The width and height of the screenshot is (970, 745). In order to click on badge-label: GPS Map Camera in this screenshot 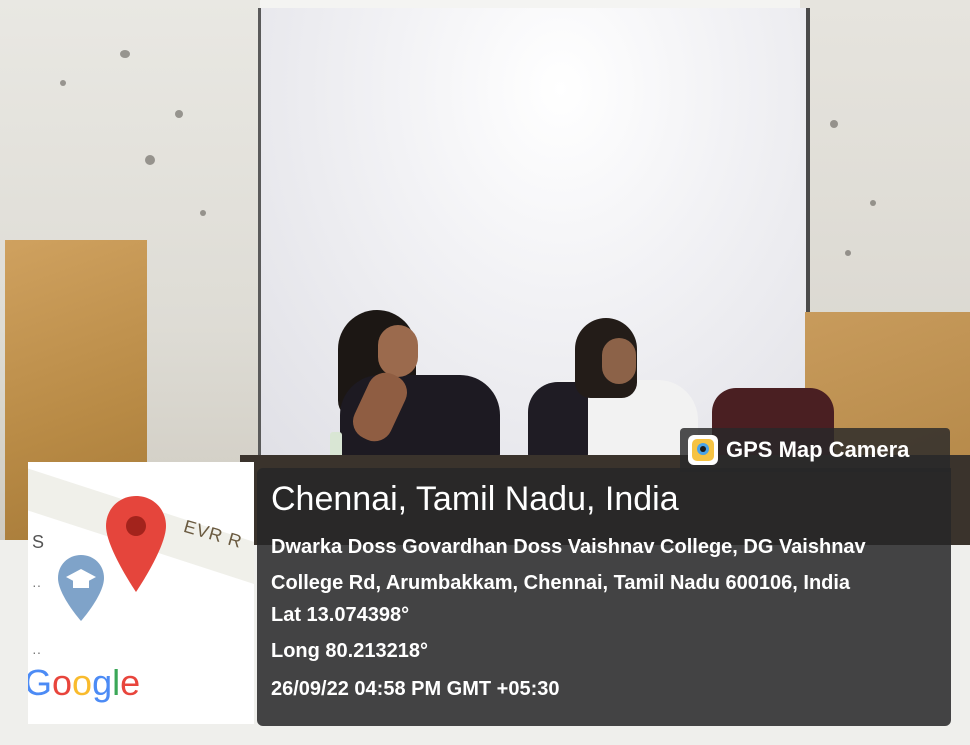, I will do `click(818, 449)`.